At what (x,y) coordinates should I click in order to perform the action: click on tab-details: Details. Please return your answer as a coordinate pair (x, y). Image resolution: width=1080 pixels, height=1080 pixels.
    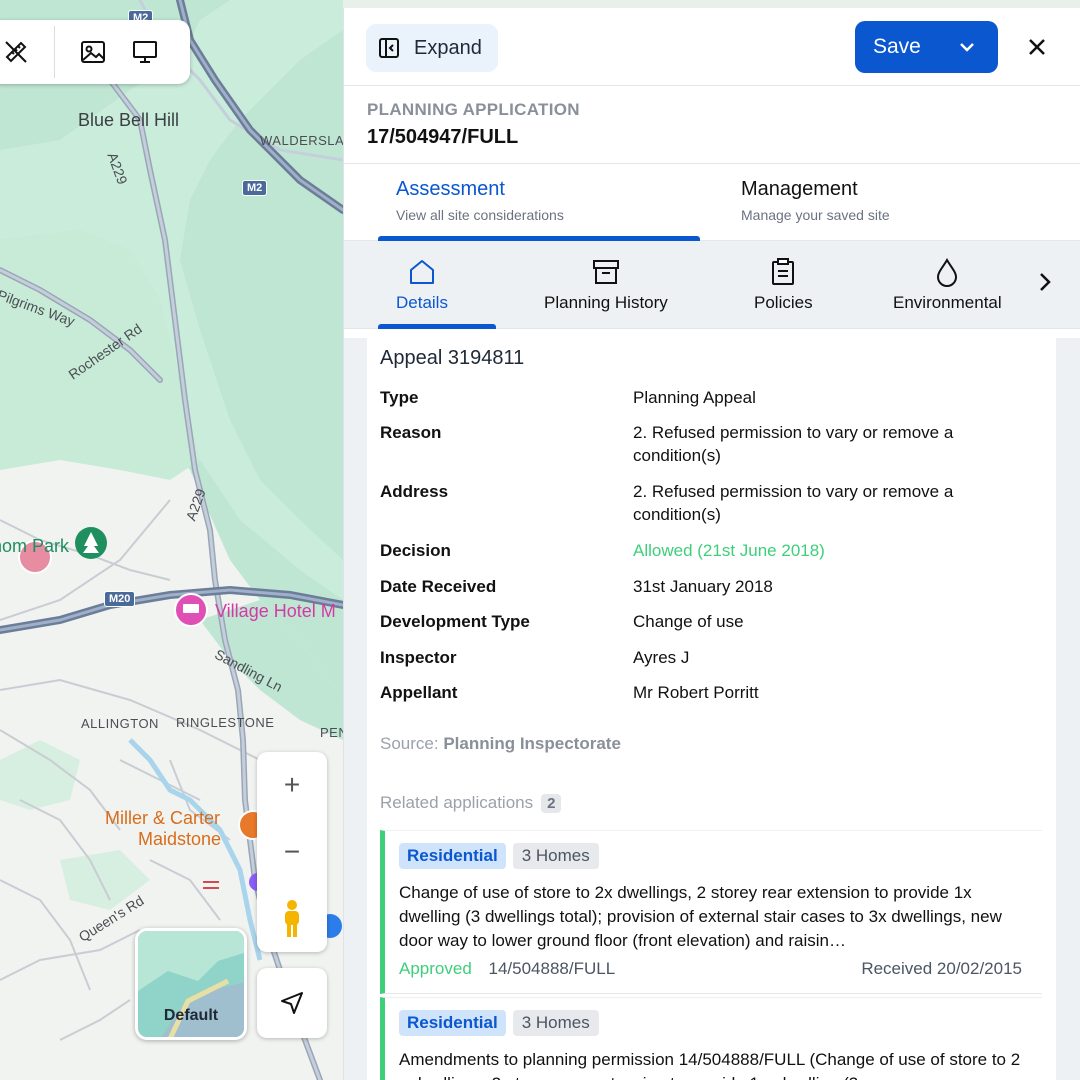
    Looking at the image, I should click on (422, 285).